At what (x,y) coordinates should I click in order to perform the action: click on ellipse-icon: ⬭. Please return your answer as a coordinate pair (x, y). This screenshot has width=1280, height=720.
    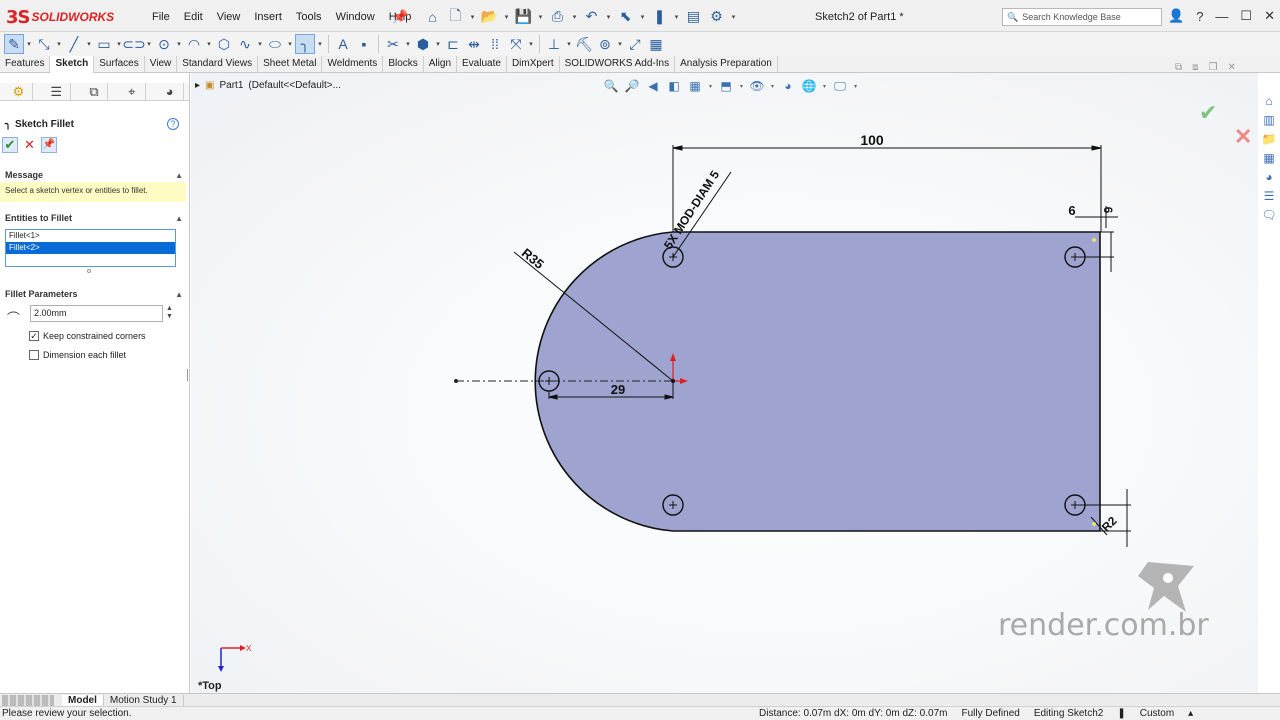
    Looking at the image, I should click on (275, 44).